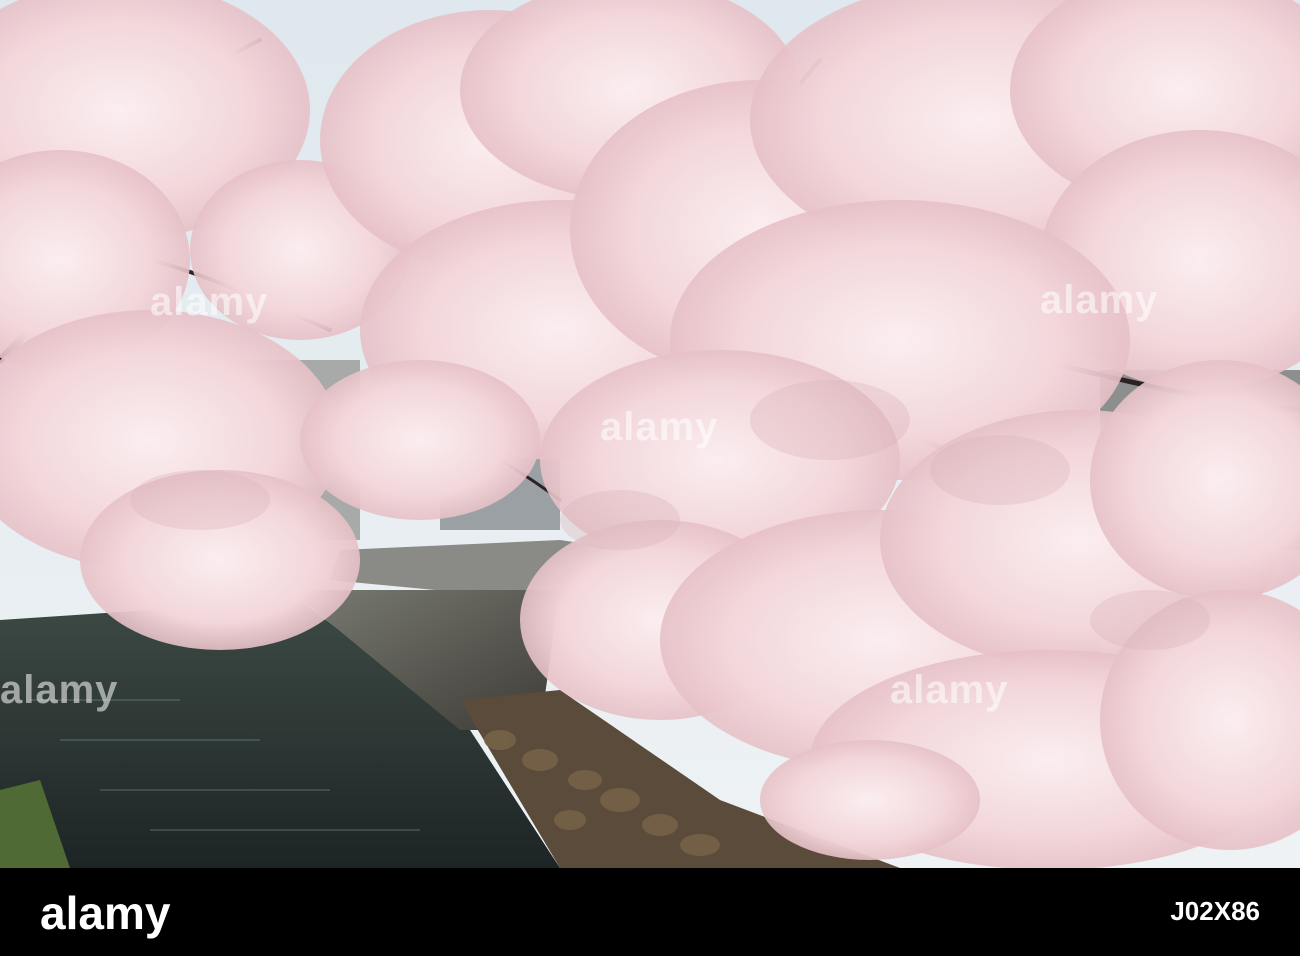 The width and height of the screenshot is (1300, 956). Describe the element at coordinates (105, 913) in the screenshot. I see `footer-brand-logo: alamy` at that location.